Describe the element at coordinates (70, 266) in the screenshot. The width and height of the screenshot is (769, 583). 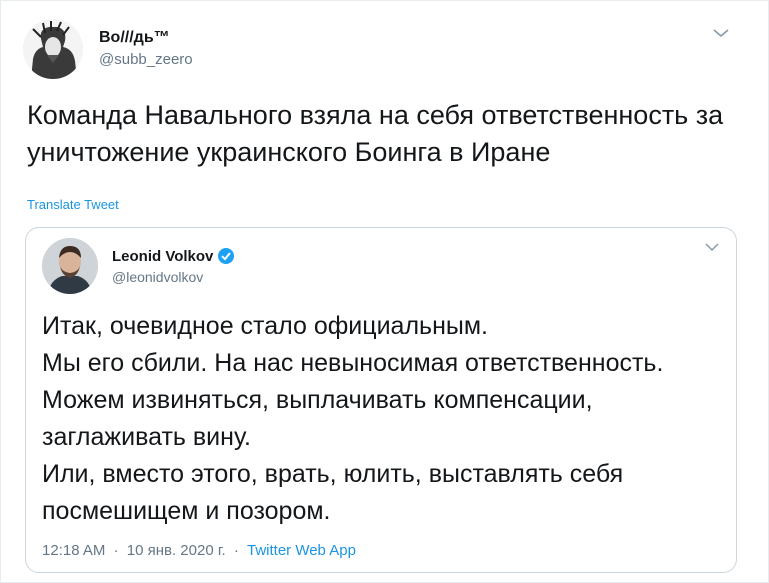
I see `quoted-avatar` at that location.